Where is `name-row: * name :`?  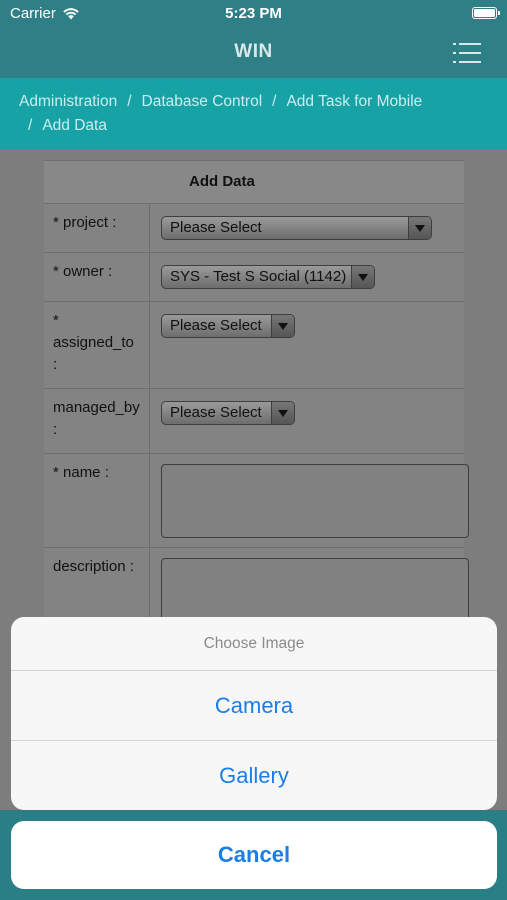 name-row: * name : is located at coordinates (256, 501).